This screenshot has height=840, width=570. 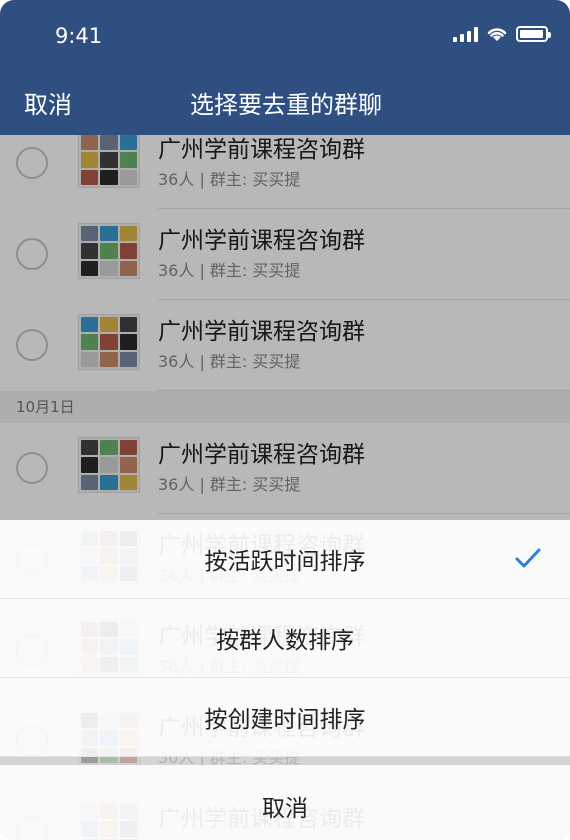 I want to click on sort-option-label: 按活跃时间排序, so click(x=285, y=562).